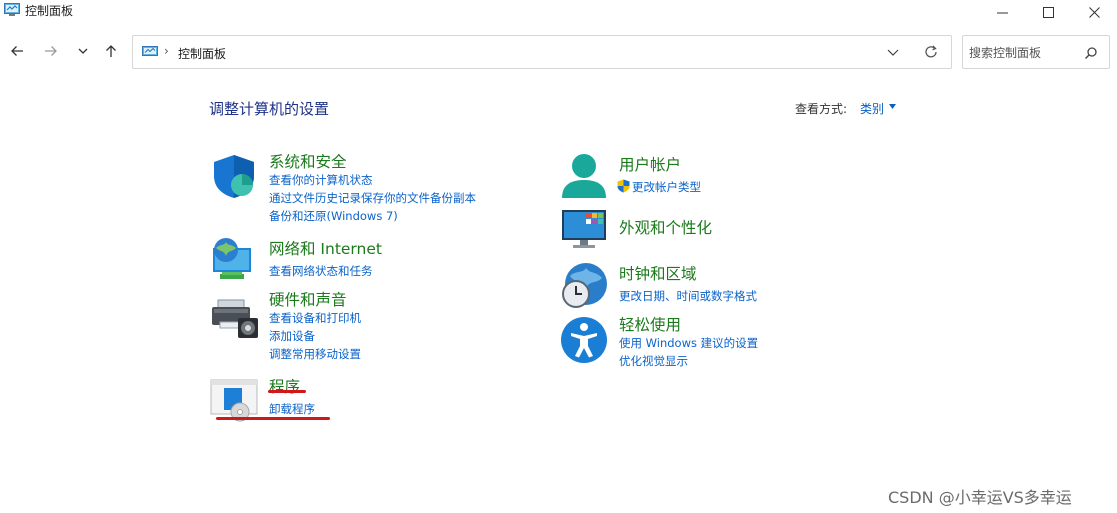 The width and height of the screenshot is (1117, 513). I want to click on link-uninstall-program: 卸载程序, so click(292, 409).